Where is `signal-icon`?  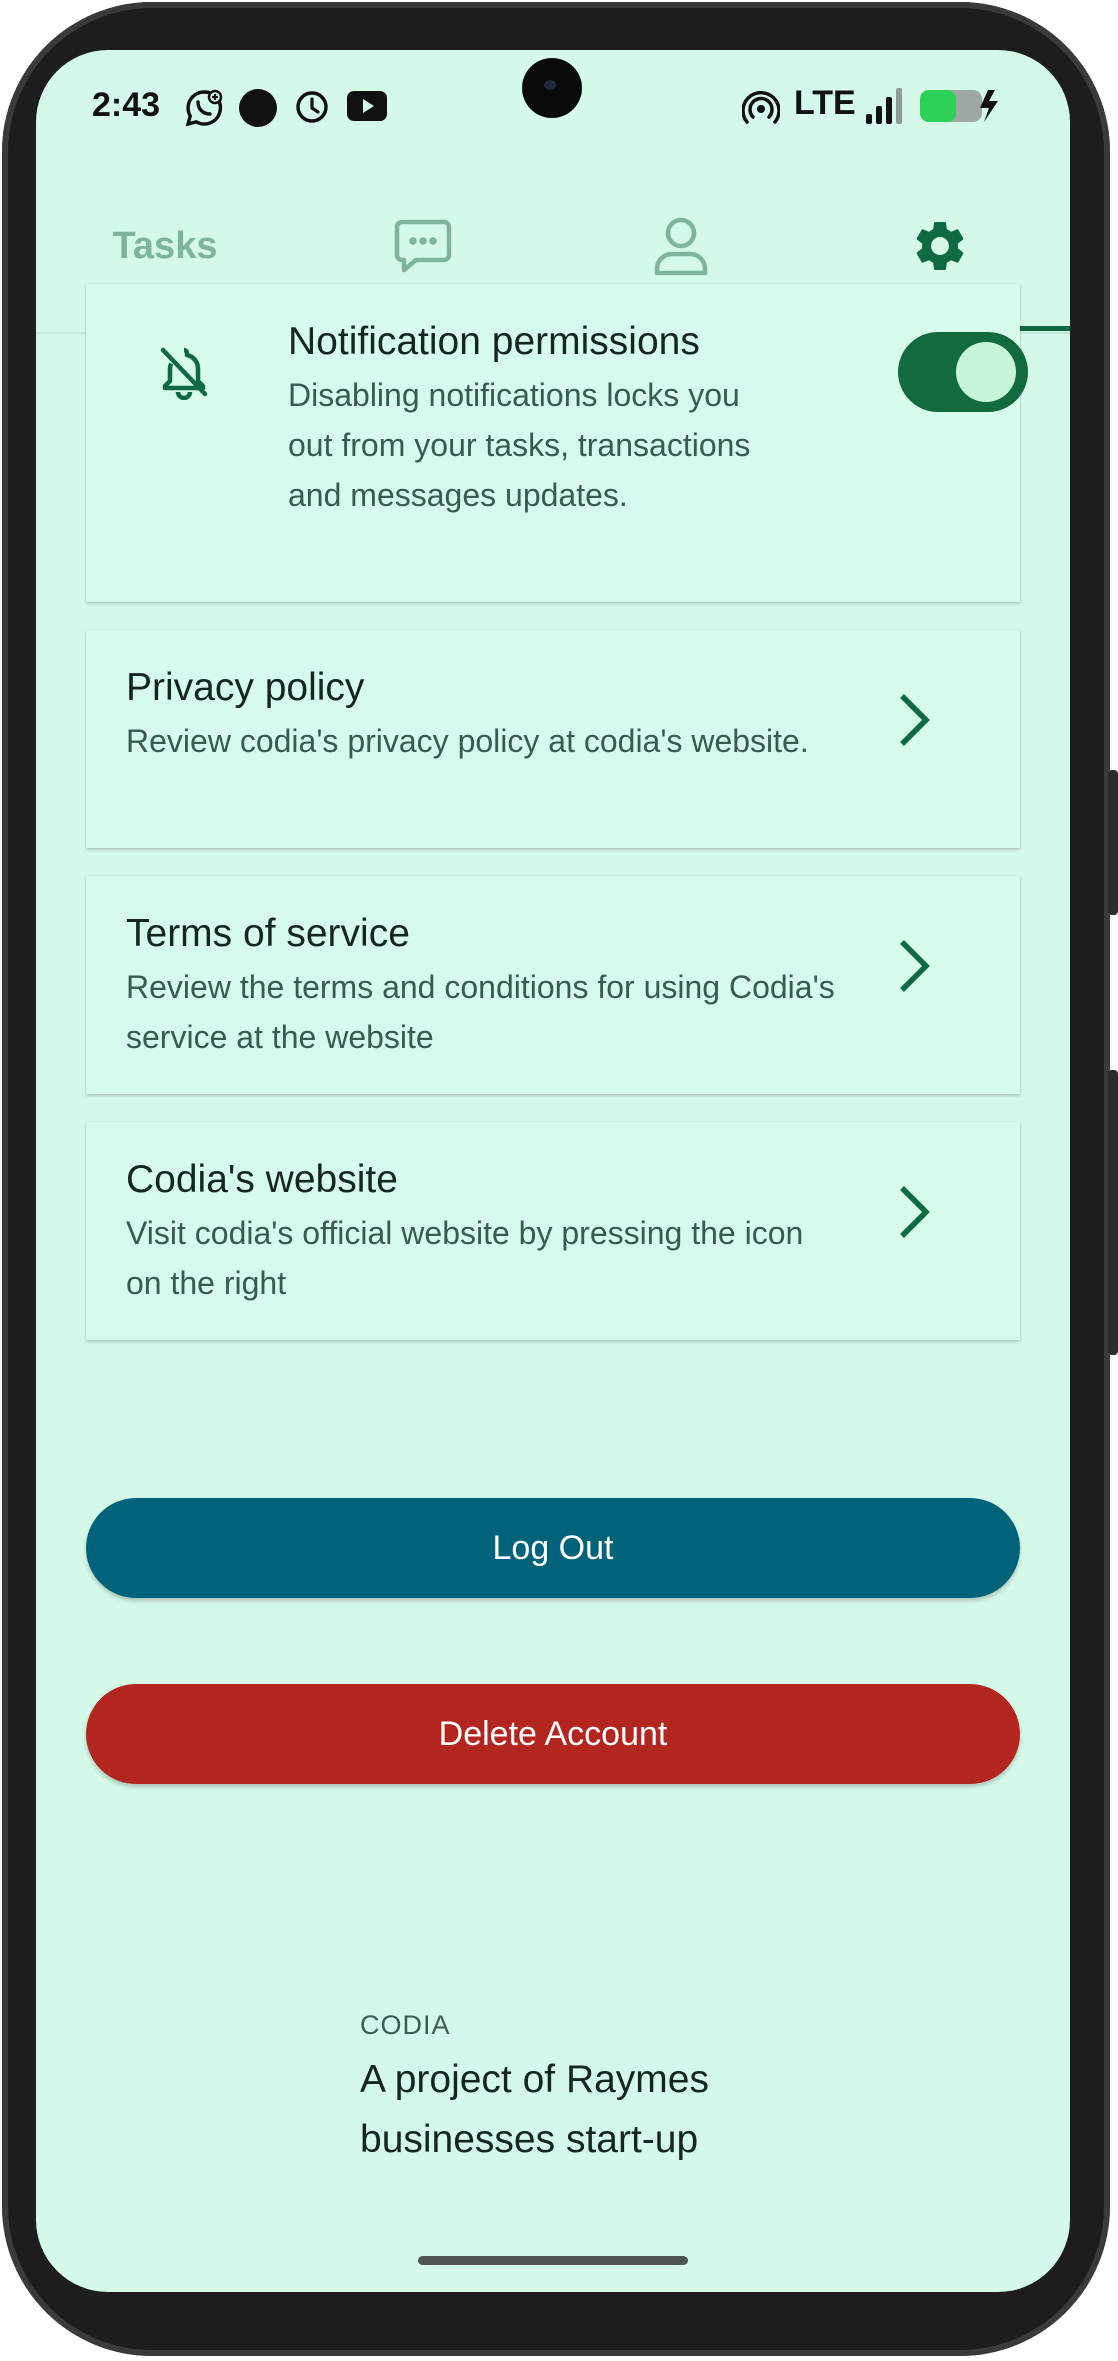 signal-icon is located at coordinates (884, 106).